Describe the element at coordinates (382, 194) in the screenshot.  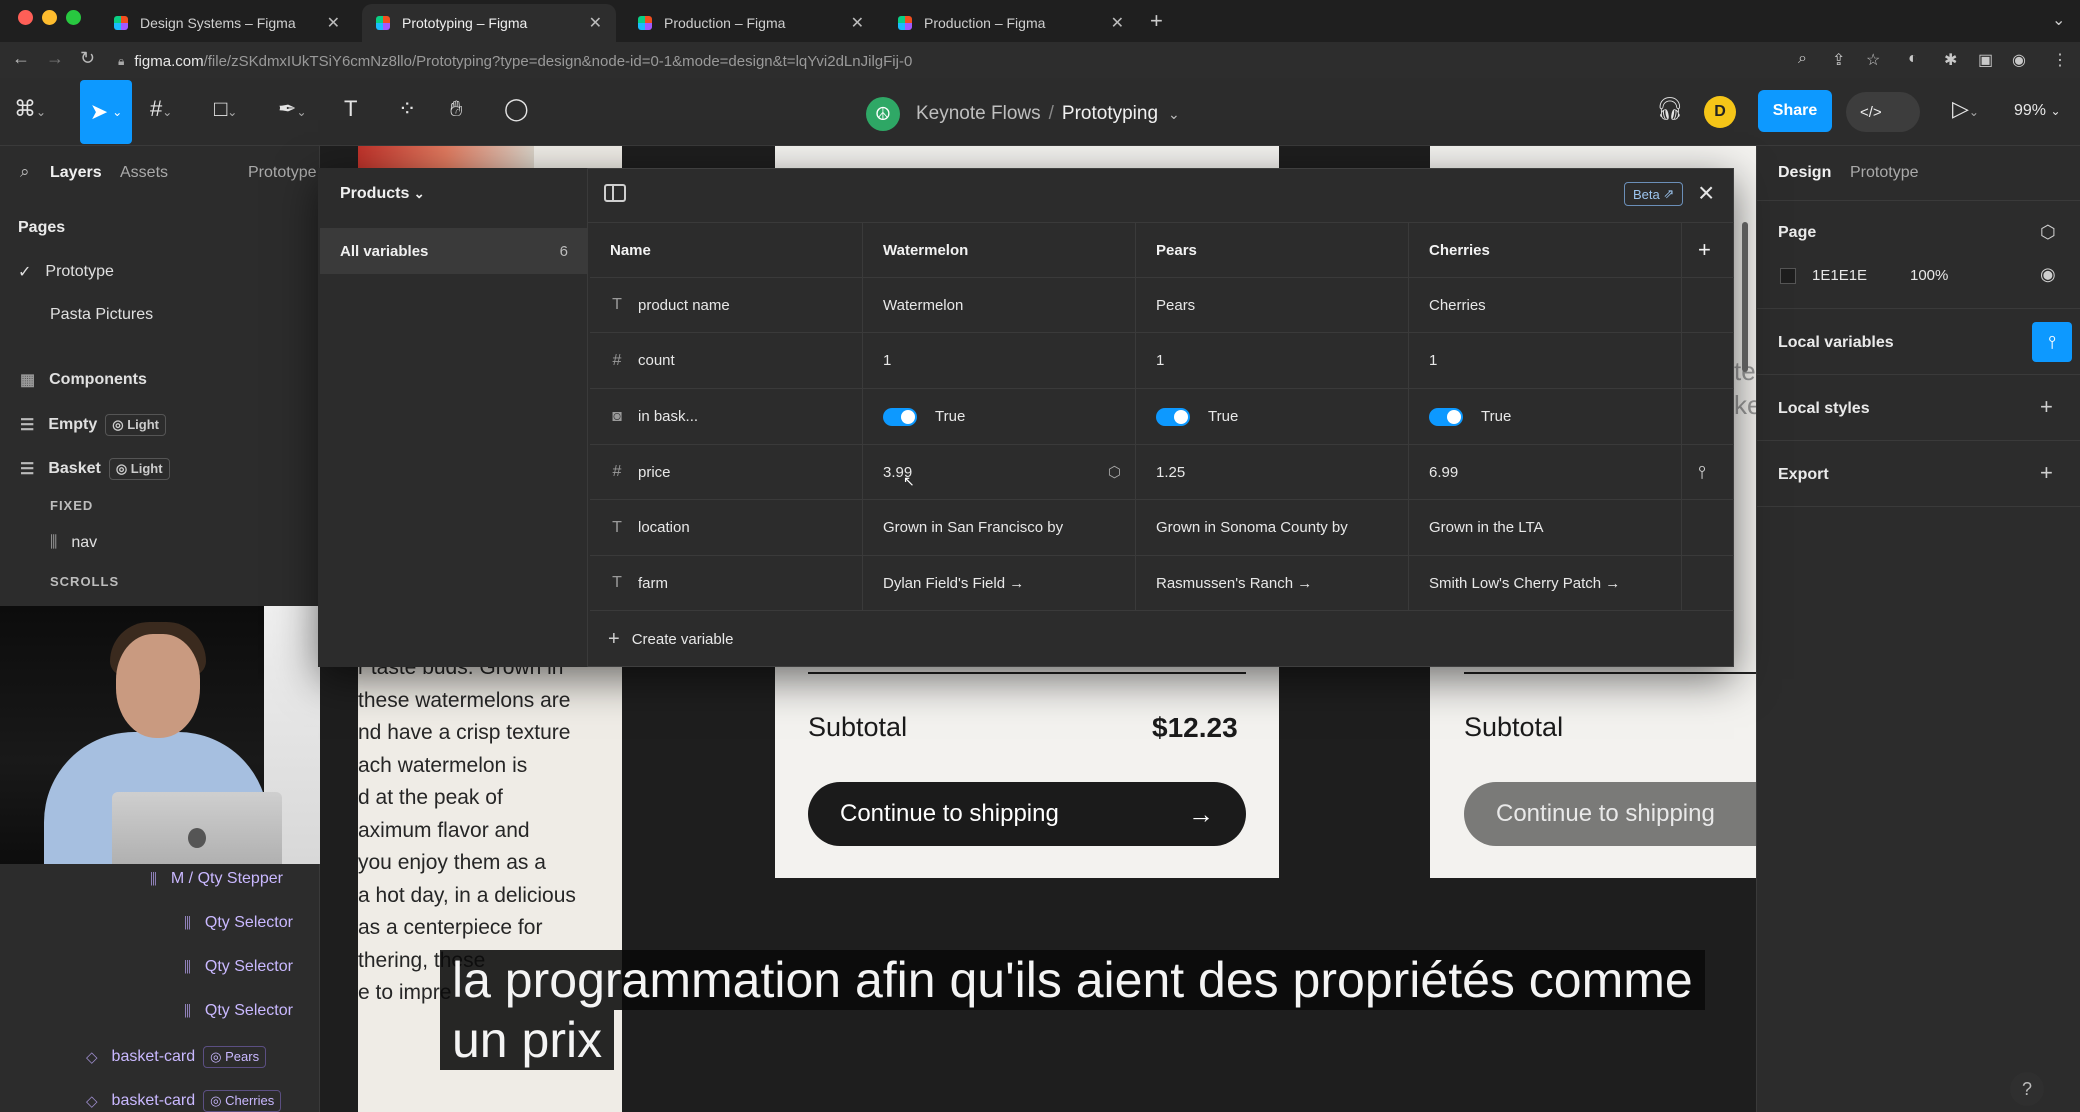
I see `collection-dropdown: Products ⌄` at that location.